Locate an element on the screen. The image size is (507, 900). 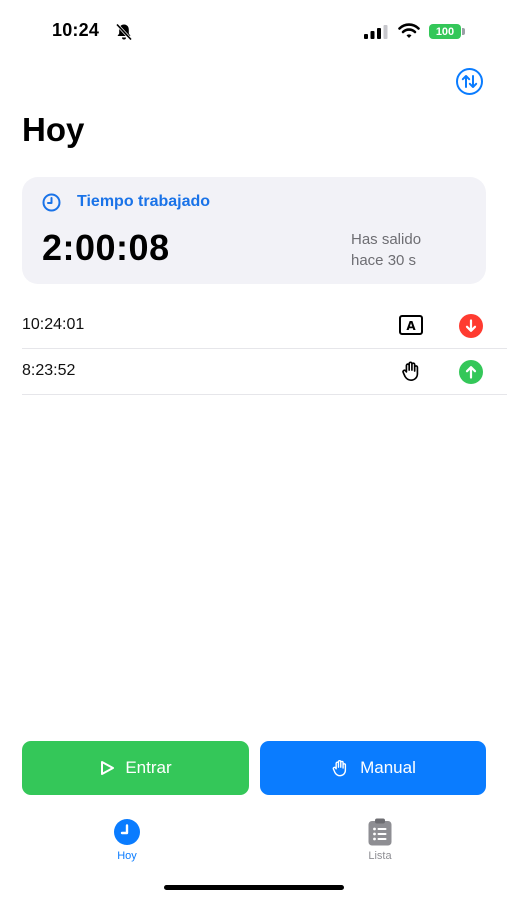
tab-lista-label: Lista is located at coordinates (380, 856).